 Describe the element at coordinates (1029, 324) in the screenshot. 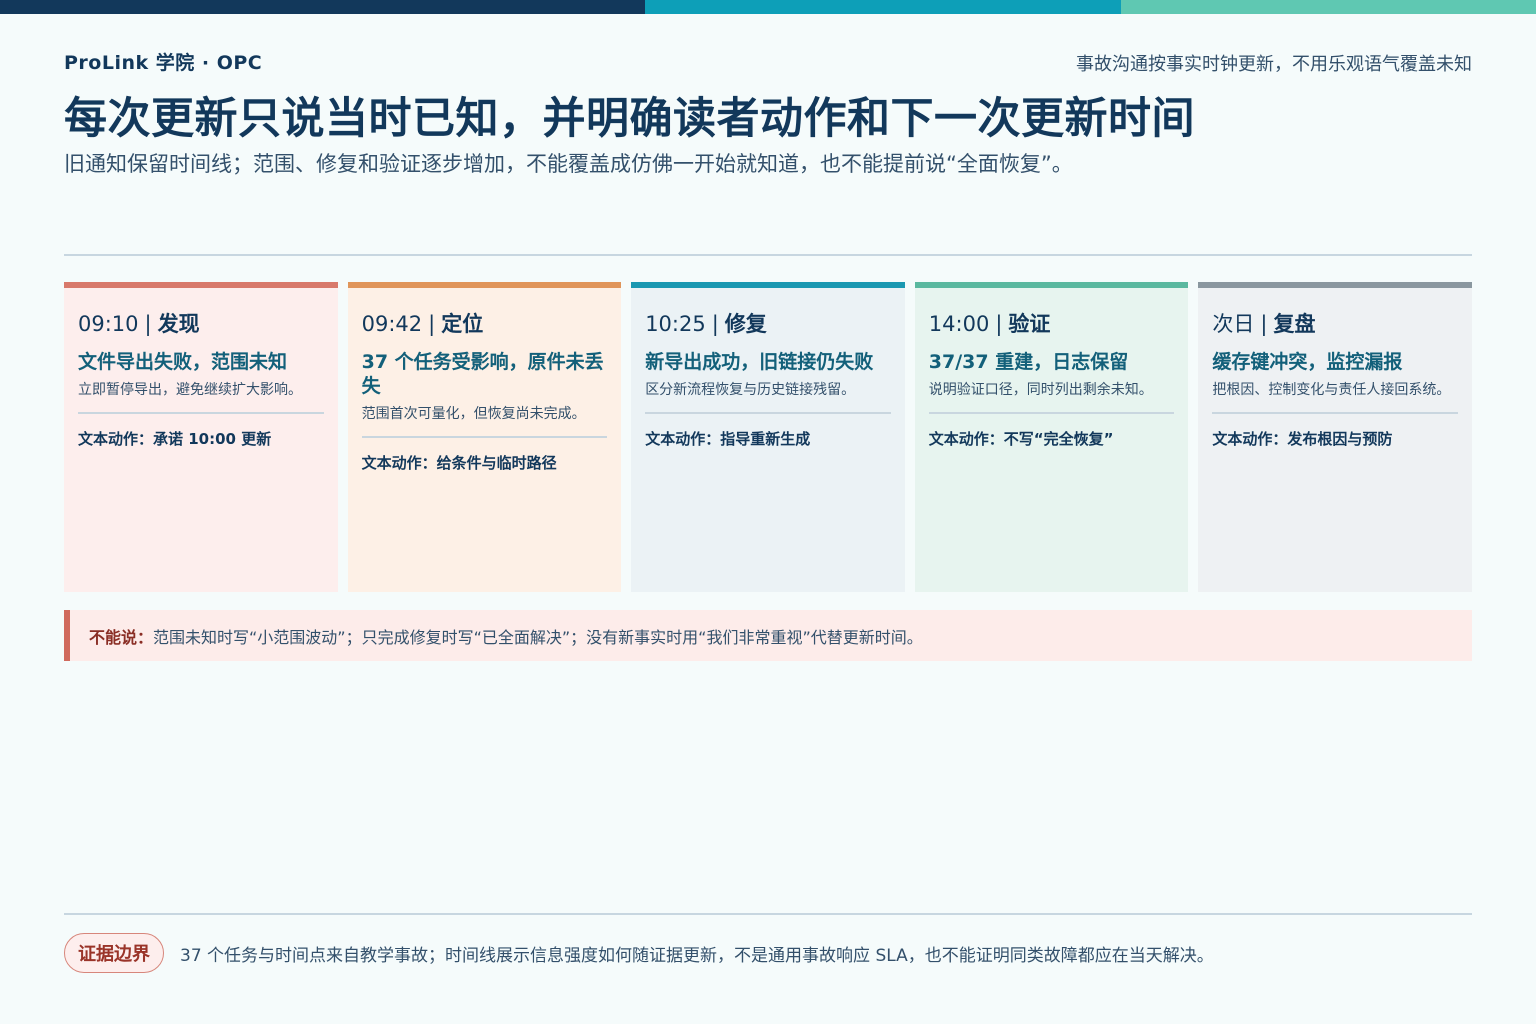

I see `card-stage: 验证` at that location.